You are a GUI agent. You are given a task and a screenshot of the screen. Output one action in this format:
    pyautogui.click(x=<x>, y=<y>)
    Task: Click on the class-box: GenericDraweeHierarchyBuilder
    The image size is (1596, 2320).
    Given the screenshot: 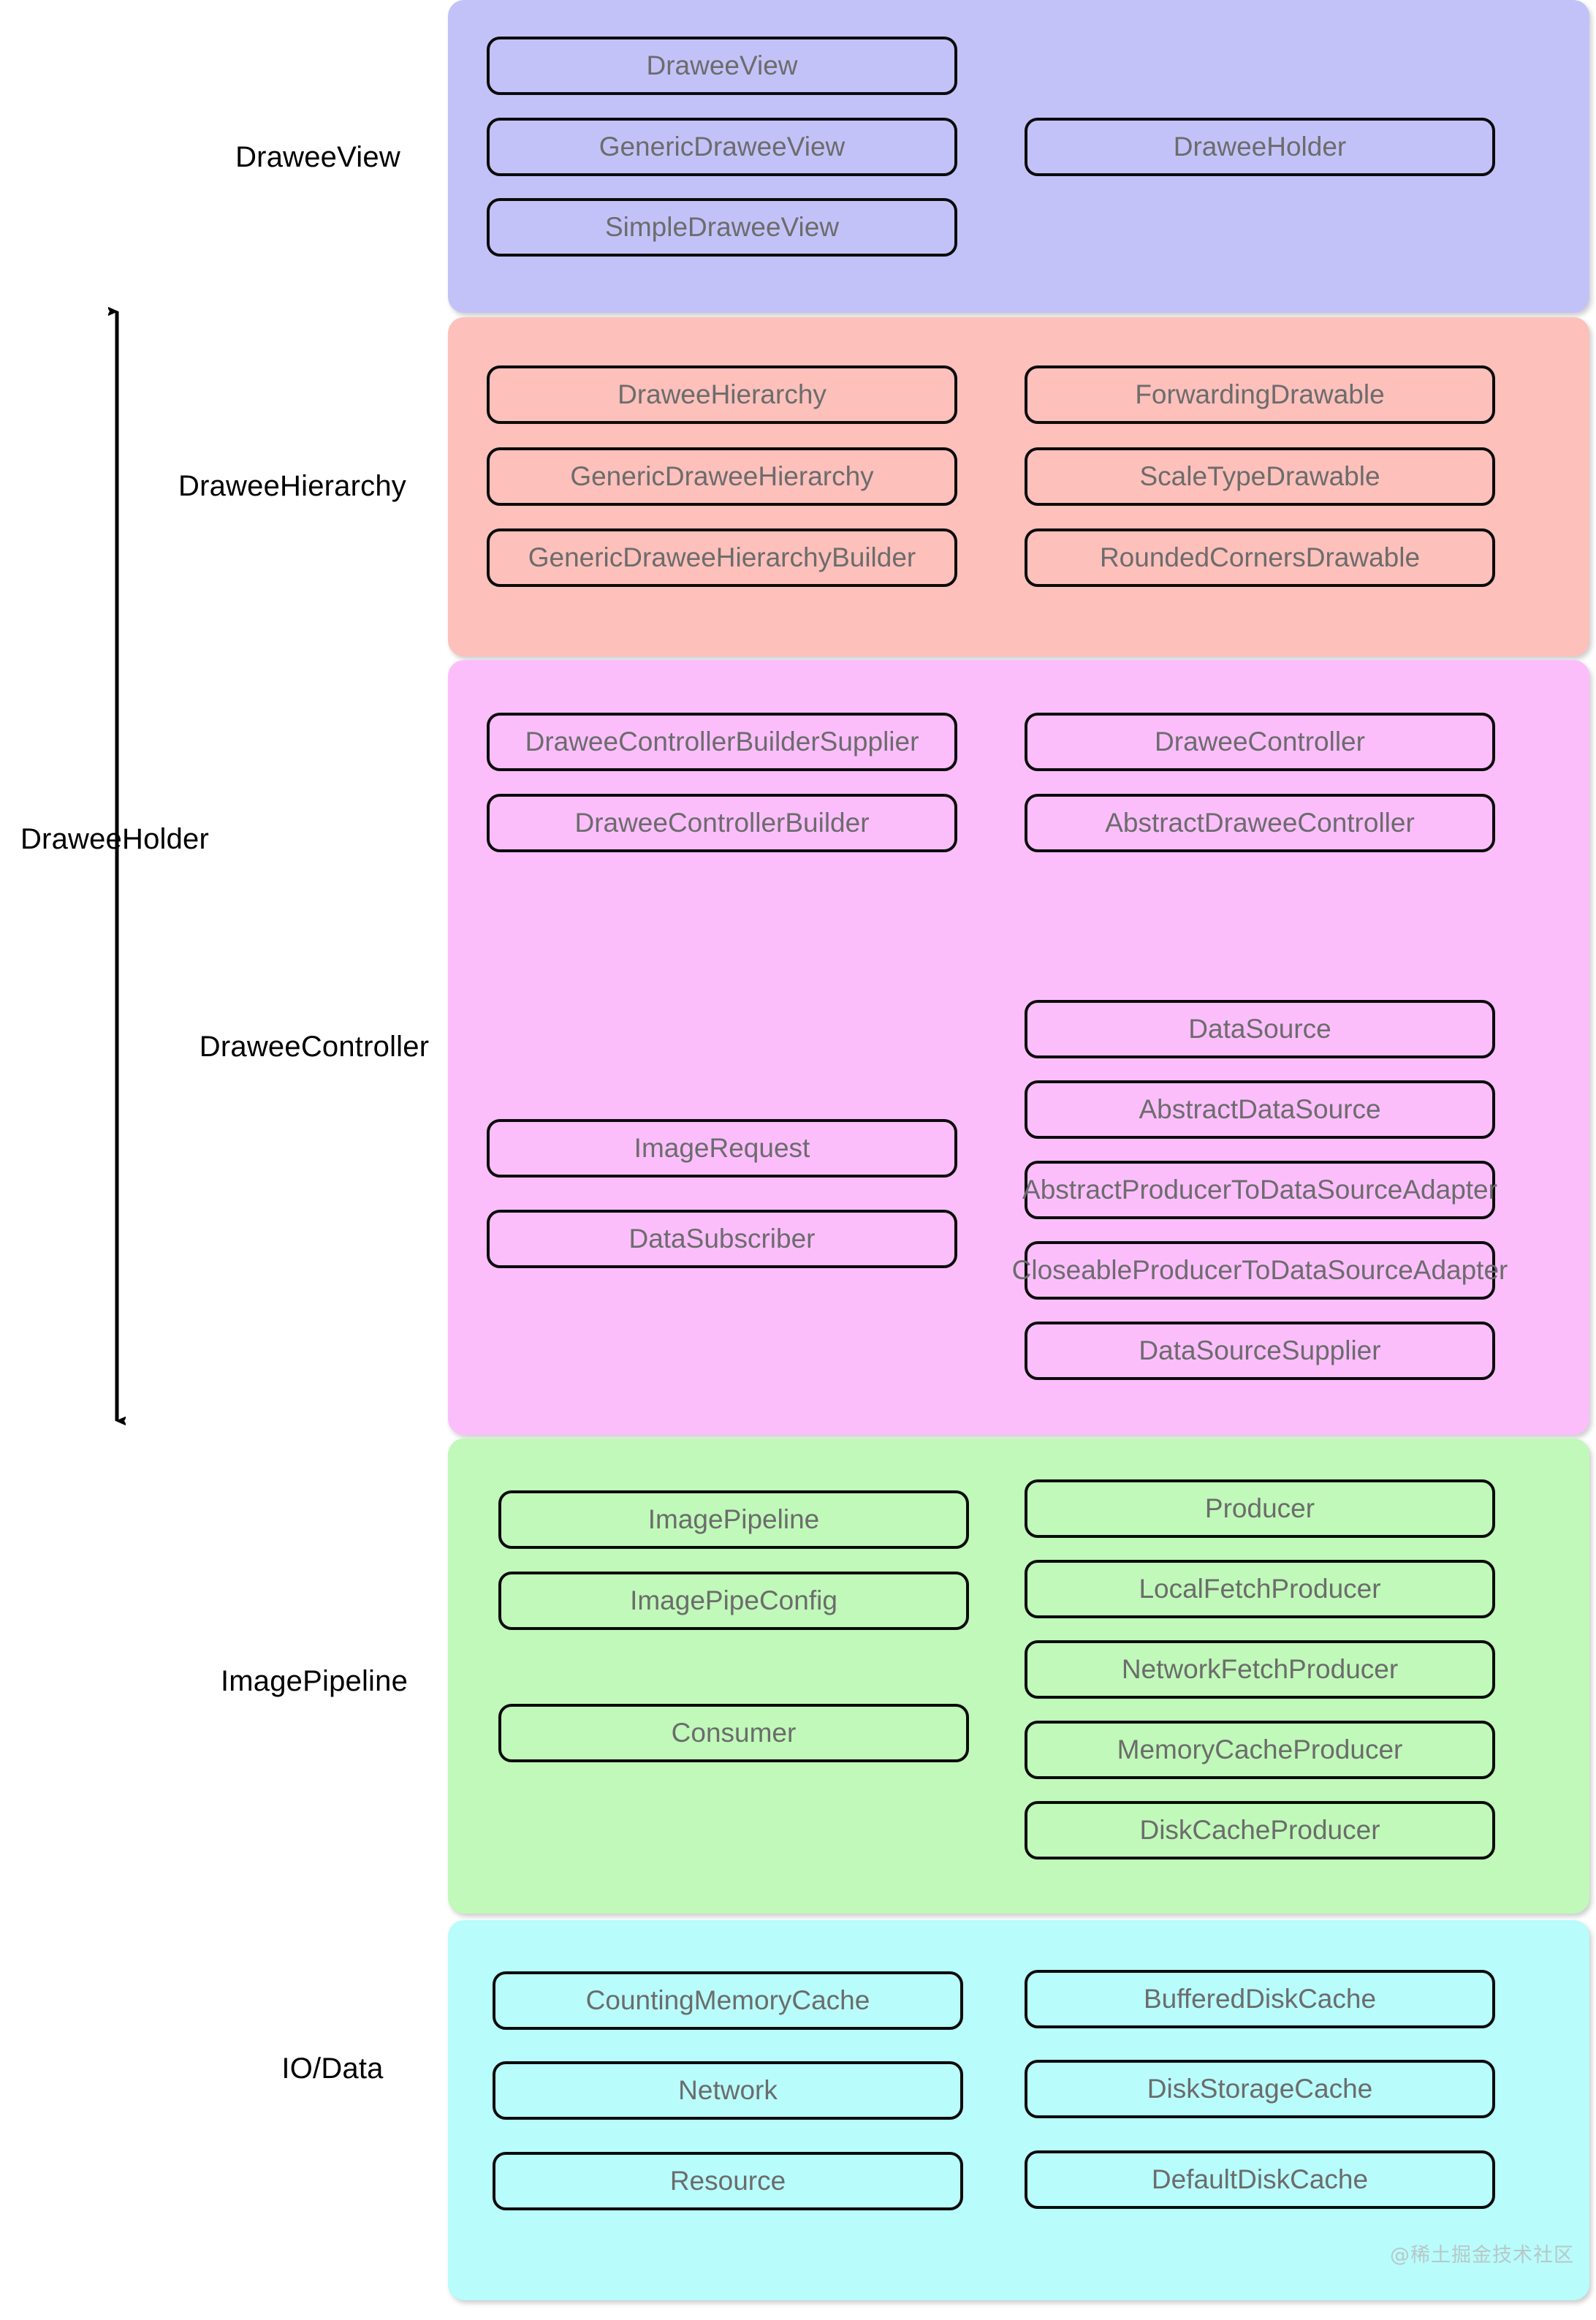 What is the action you would take?
    pyautogui.click(x=722, y=557)
    